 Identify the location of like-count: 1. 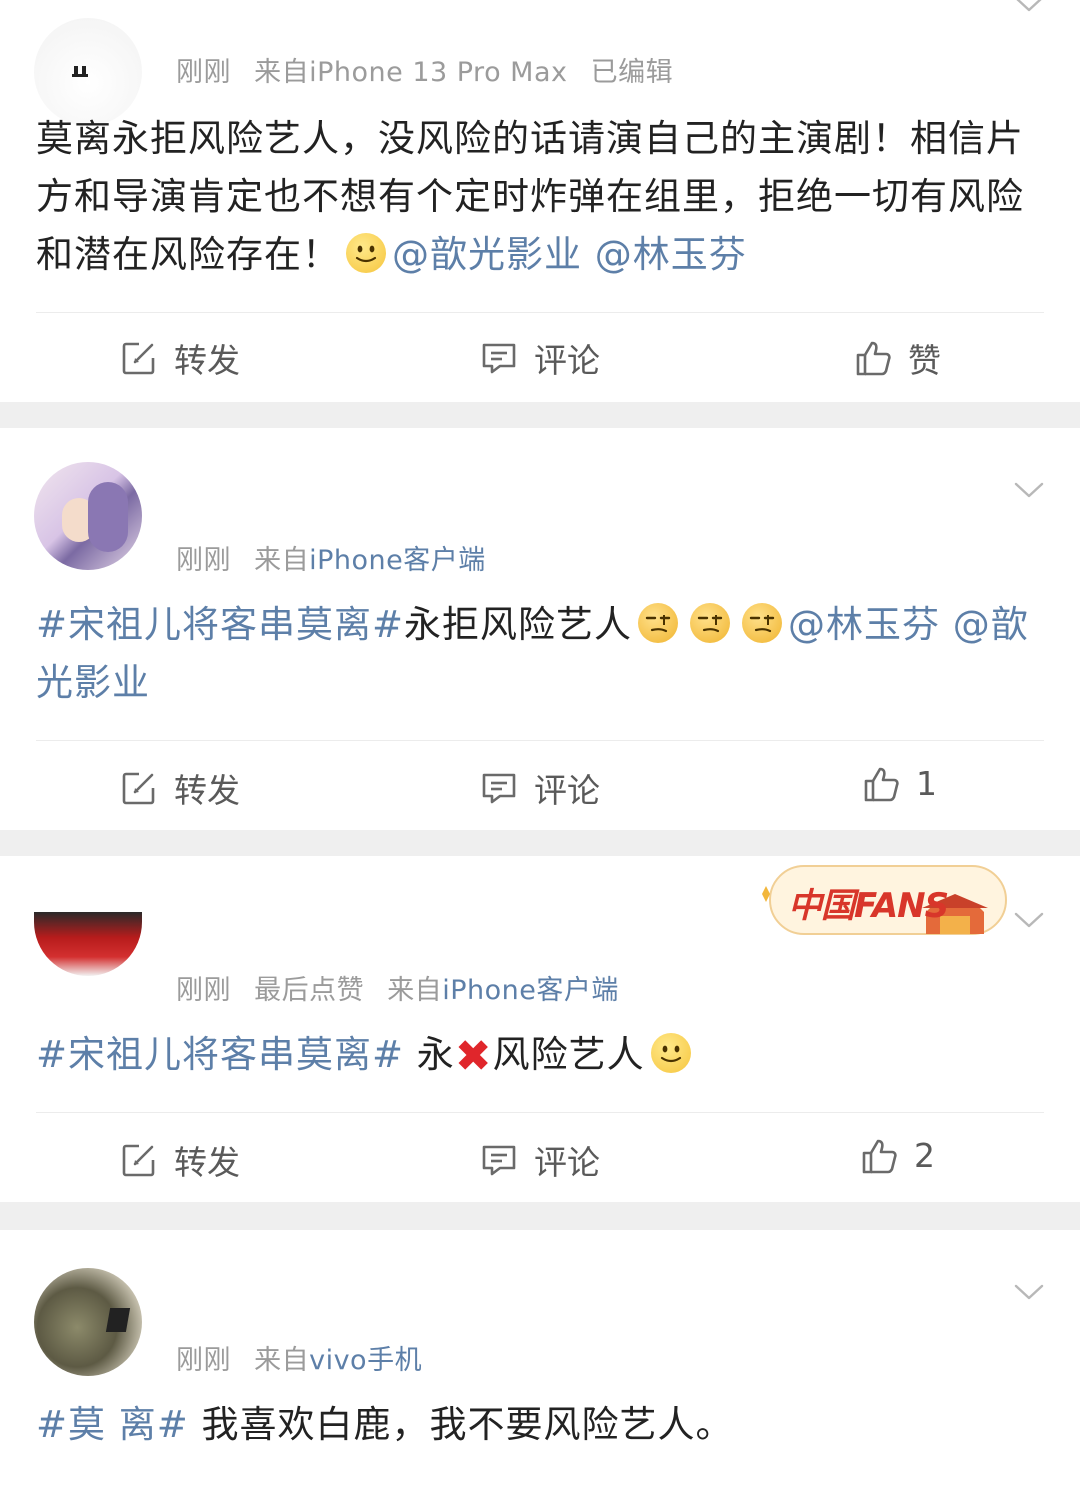
(926, 783).